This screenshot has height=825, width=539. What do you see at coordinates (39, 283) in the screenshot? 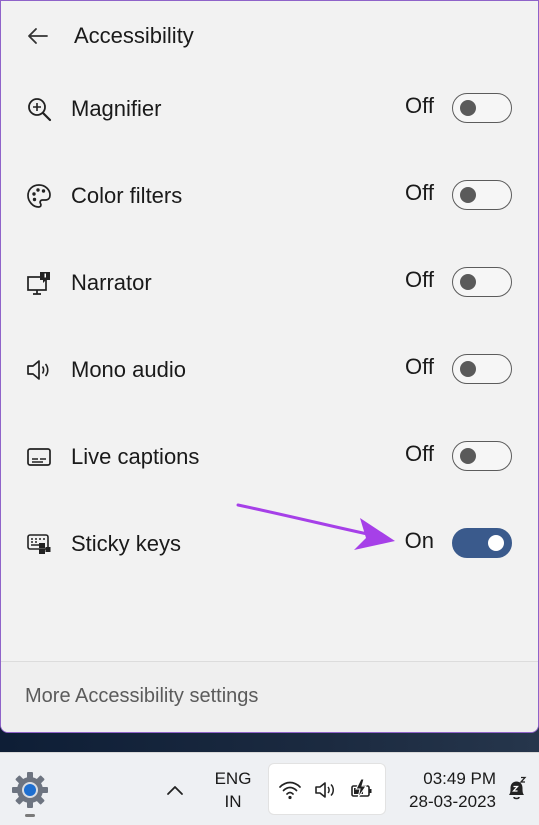
I see `narrator-icon` at bounding box center [39, 283].